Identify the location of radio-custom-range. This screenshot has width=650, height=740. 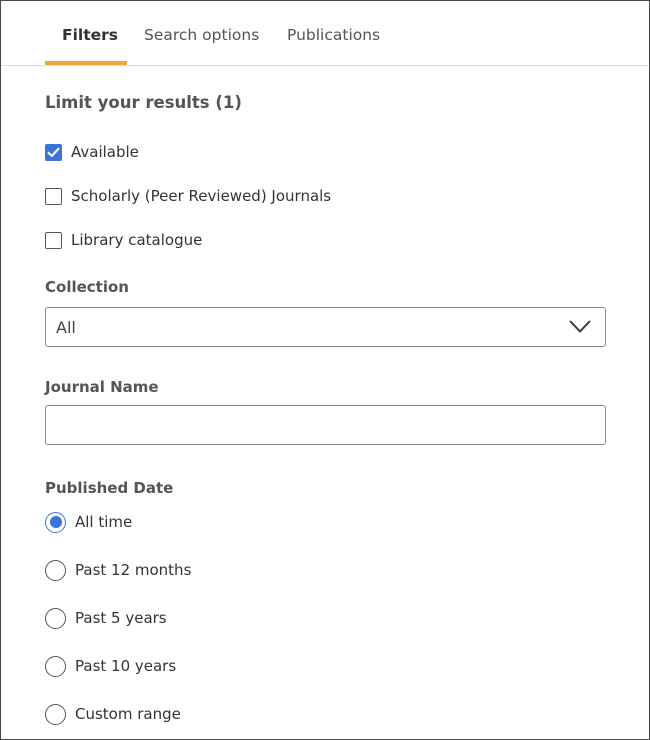
(55, 714).